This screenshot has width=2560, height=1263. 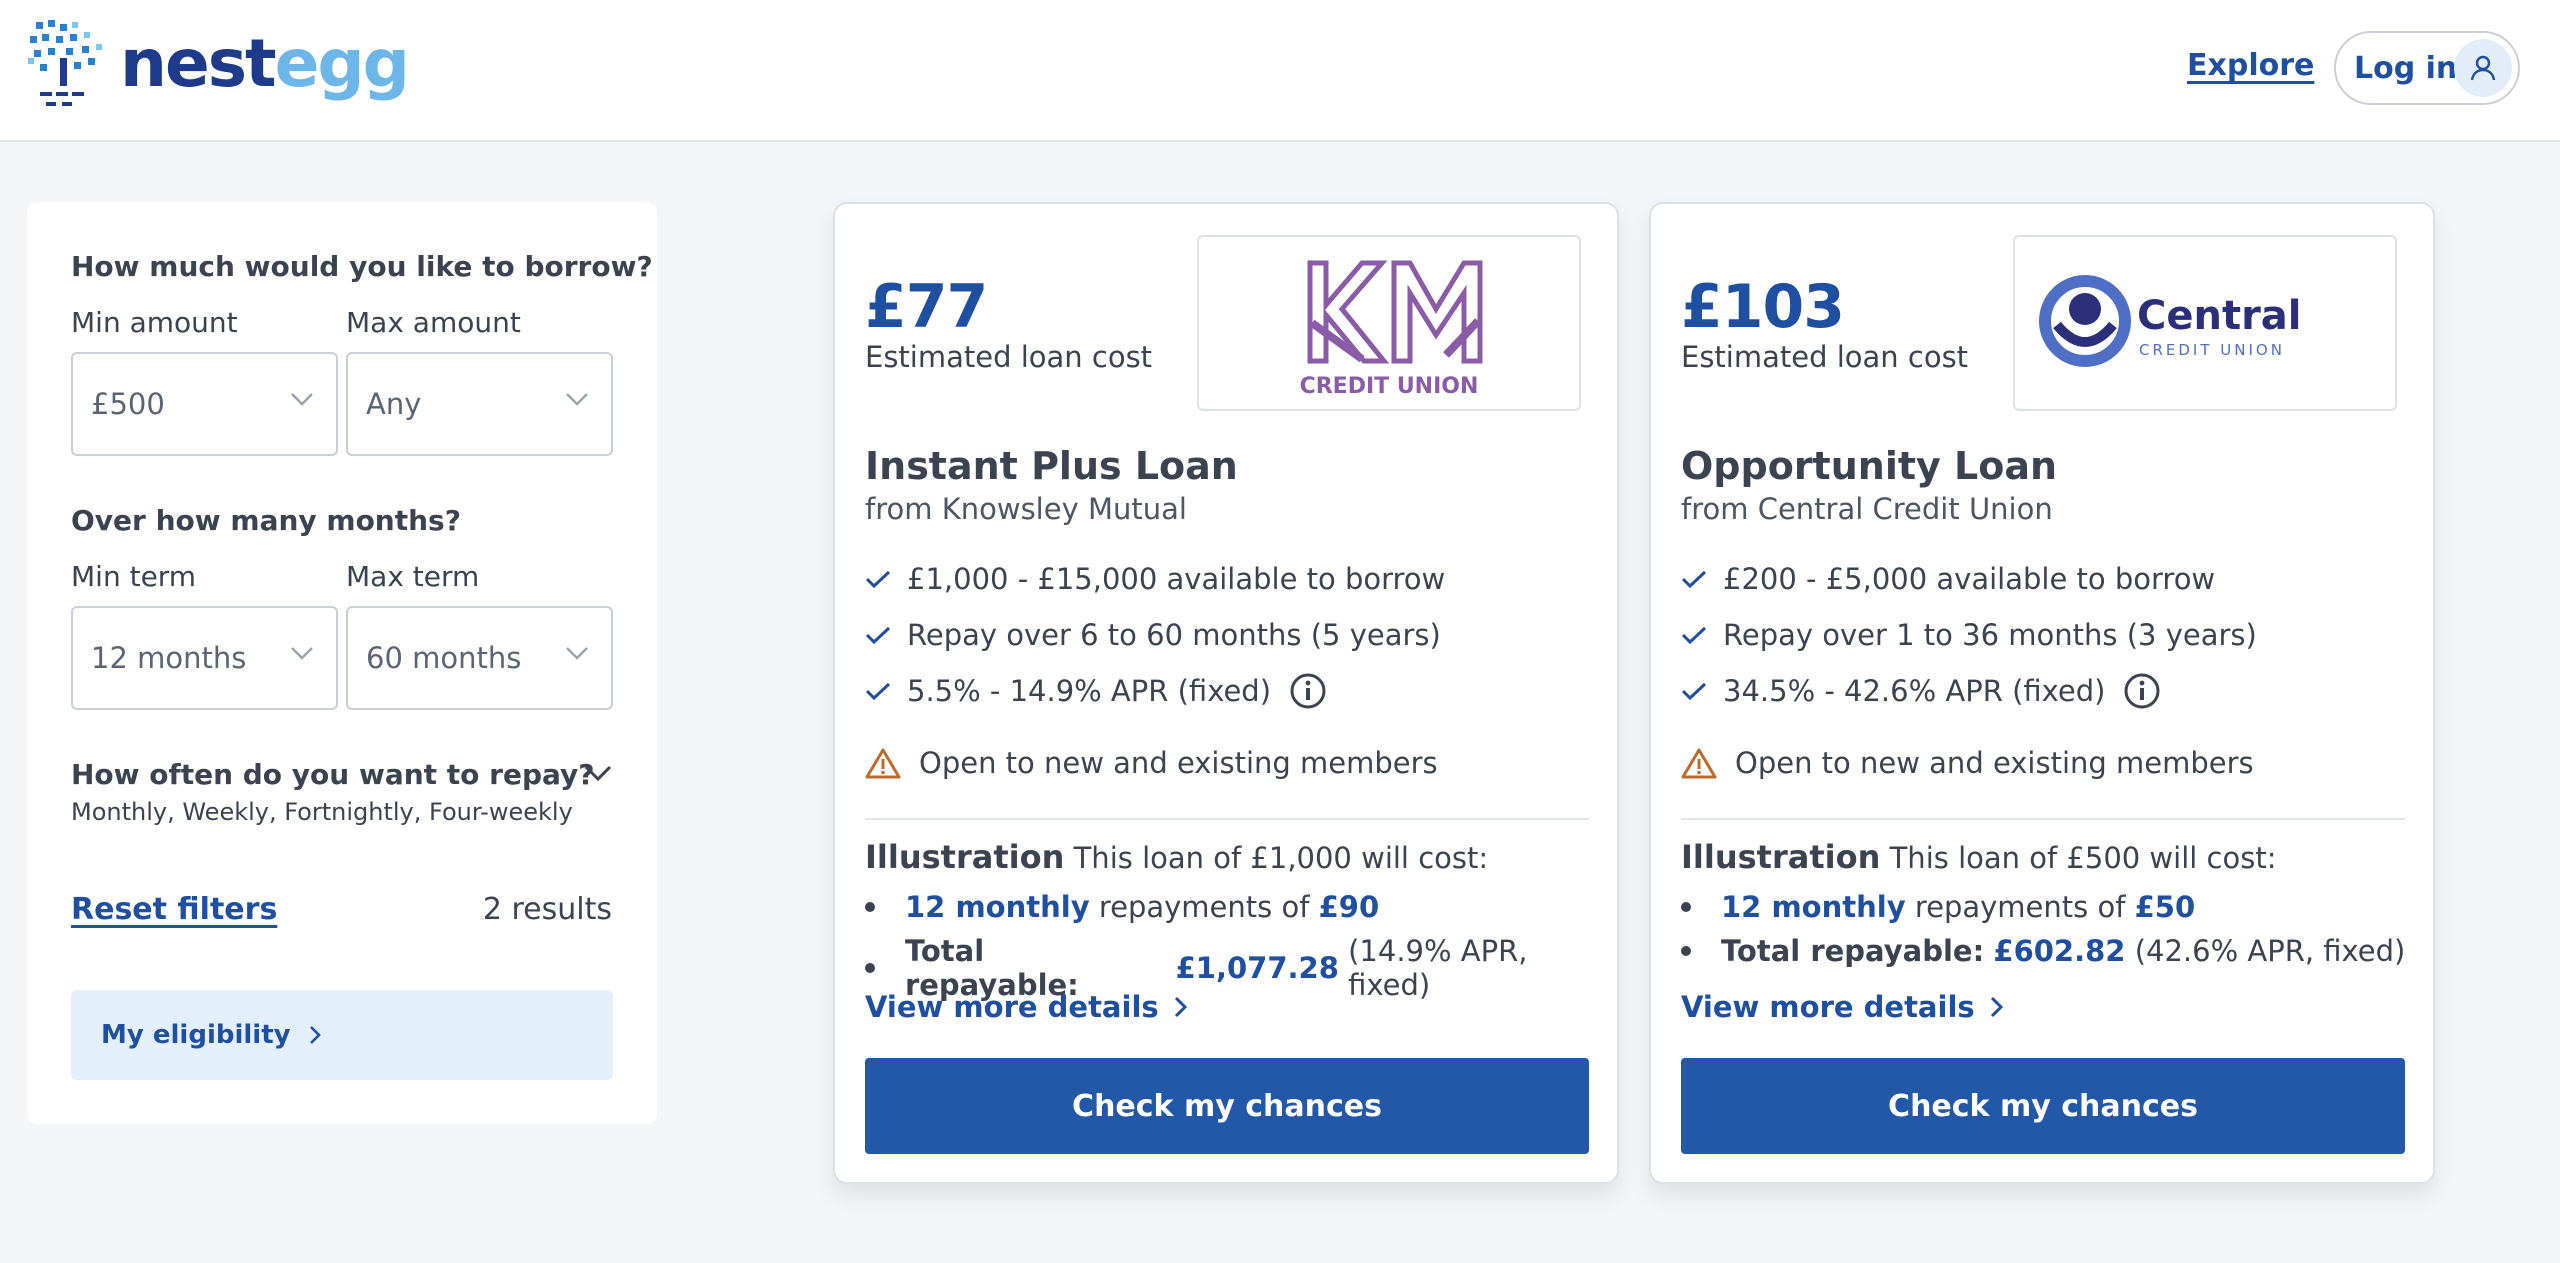 What do you see at coordinates (883, 763) in the screenshot?
I see `warning-icon` at bounding box center [883, 763].